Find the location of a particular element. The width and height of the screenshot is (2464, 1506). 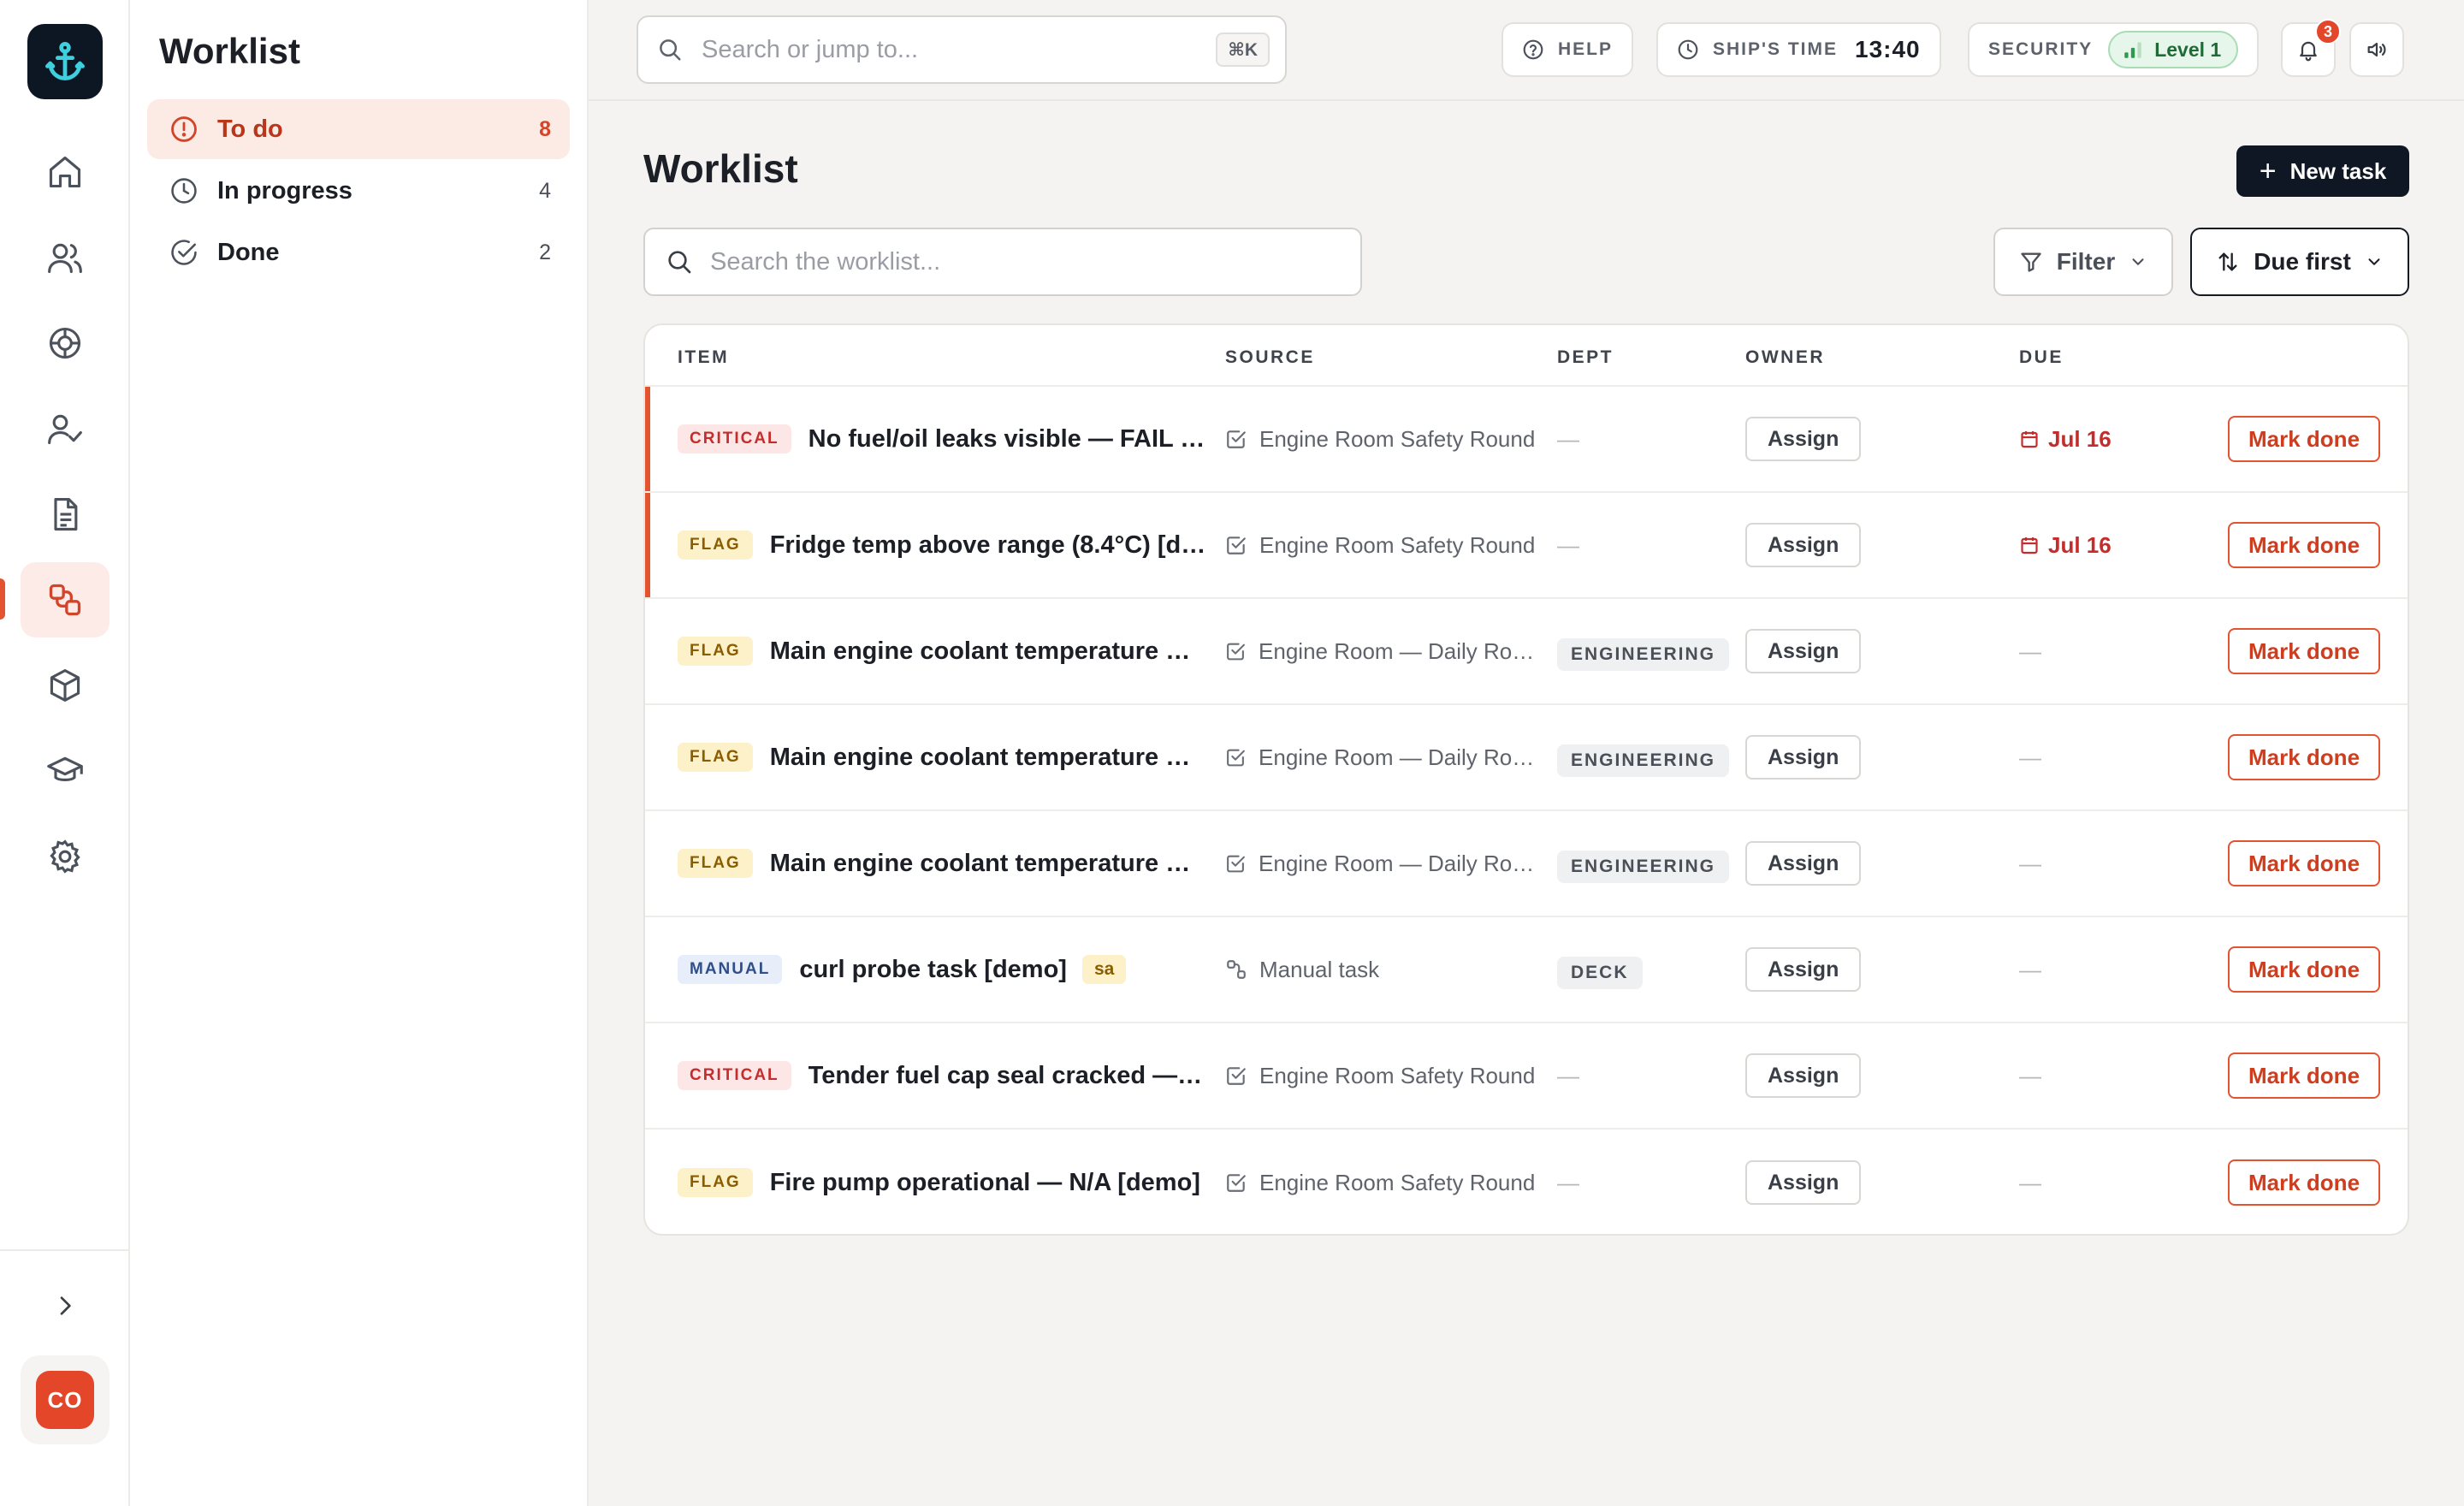

global-search: ⌘K is located at coordinates (962, 50).